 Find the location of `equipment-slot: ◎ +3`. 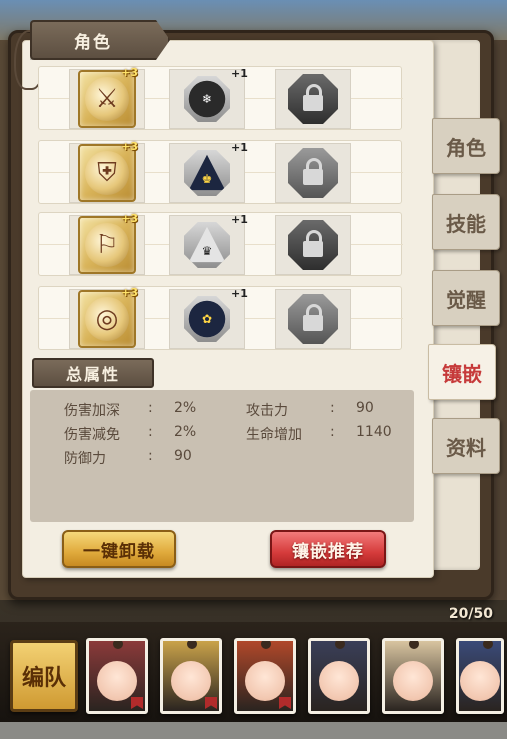

equipment-slot: ◎ +3 is located at coordinates (107, 317).